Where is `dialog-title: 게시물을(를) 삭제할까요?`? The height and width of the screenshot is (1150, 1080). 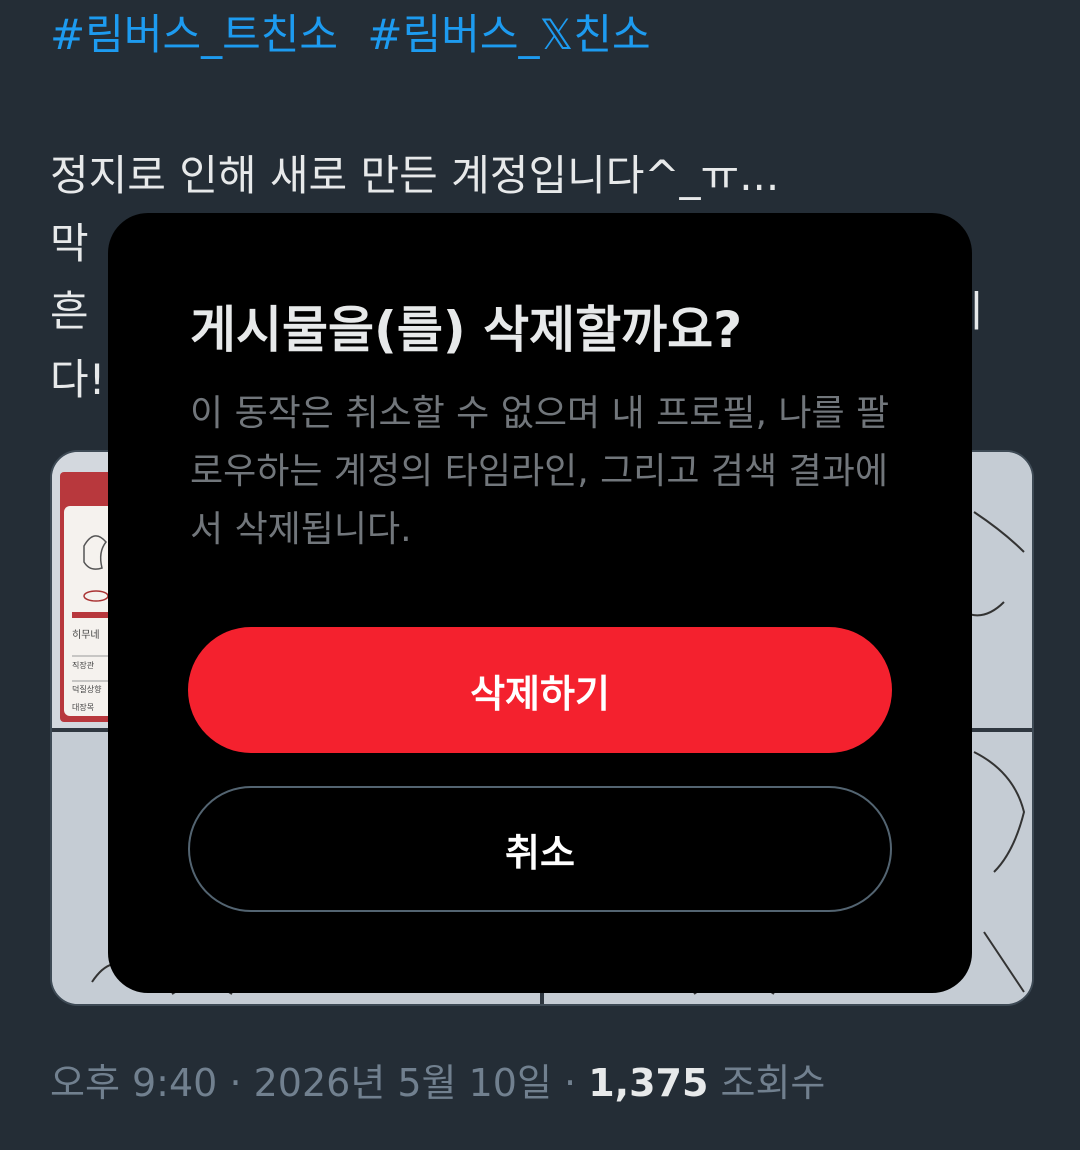
dialog-title: 게시물을(를) 삭제할까요? is located at coordinates (466, 330).